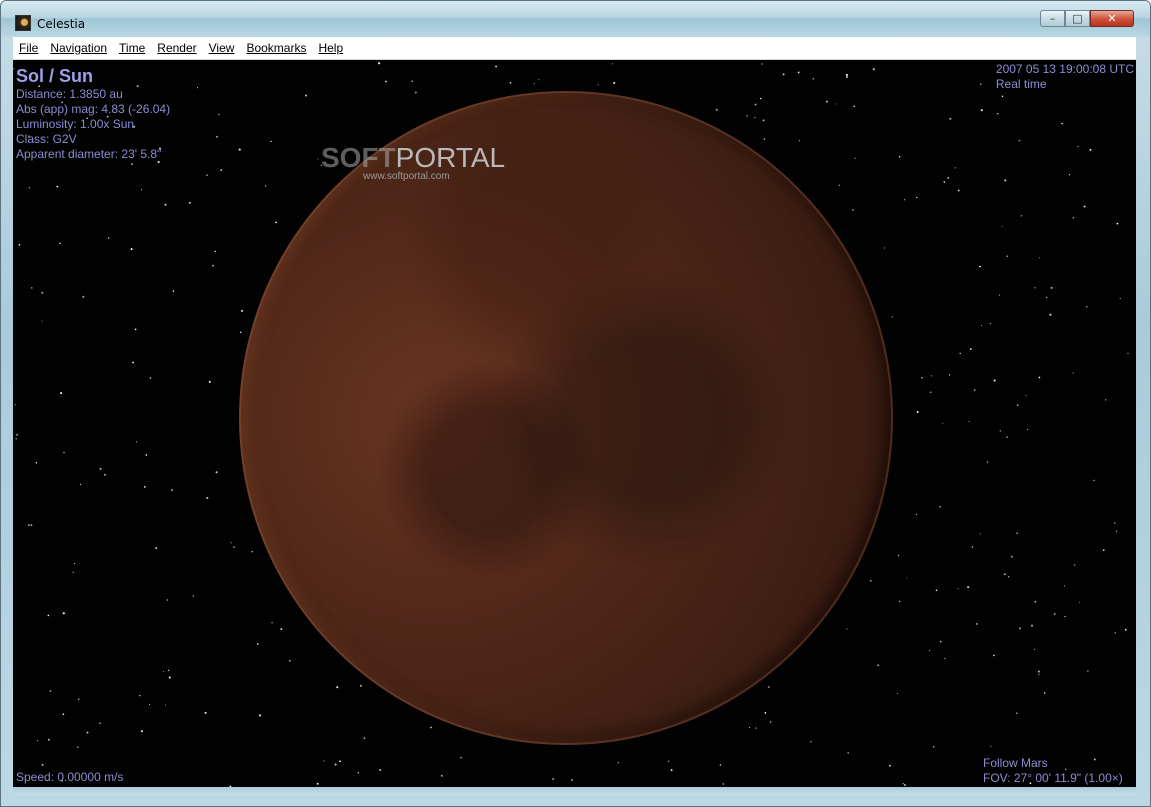  I want to click on title-bar: Celestia – □ ✕, so click(575, 19).